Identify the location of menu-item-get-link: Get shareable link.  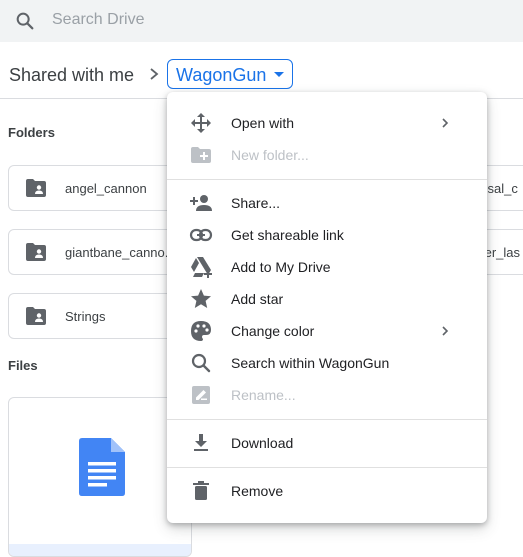
(327, 235).